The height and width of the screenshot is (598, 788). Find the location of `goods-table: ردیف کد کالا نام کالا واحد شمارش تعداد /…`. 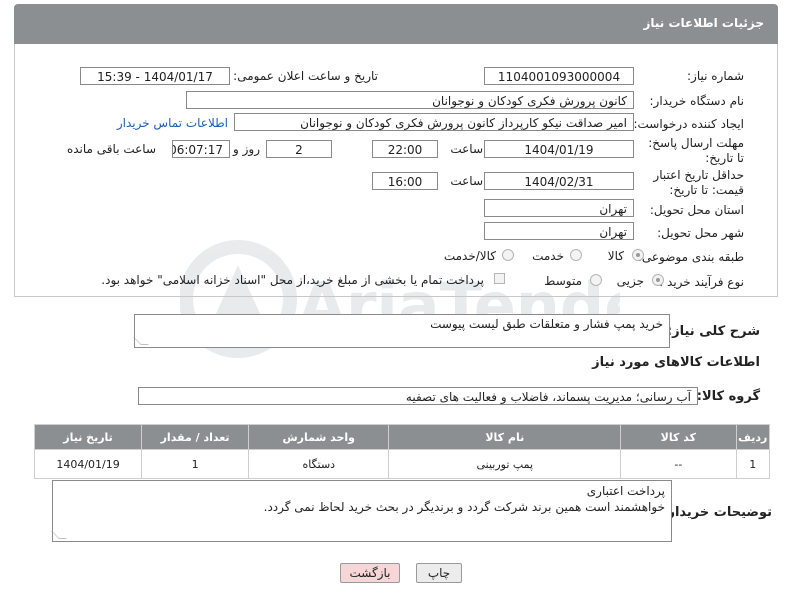

goods-table: ردیف کد کالا نام کالا واحد شمارش تعداد /… is located at coordinates (402, 451).